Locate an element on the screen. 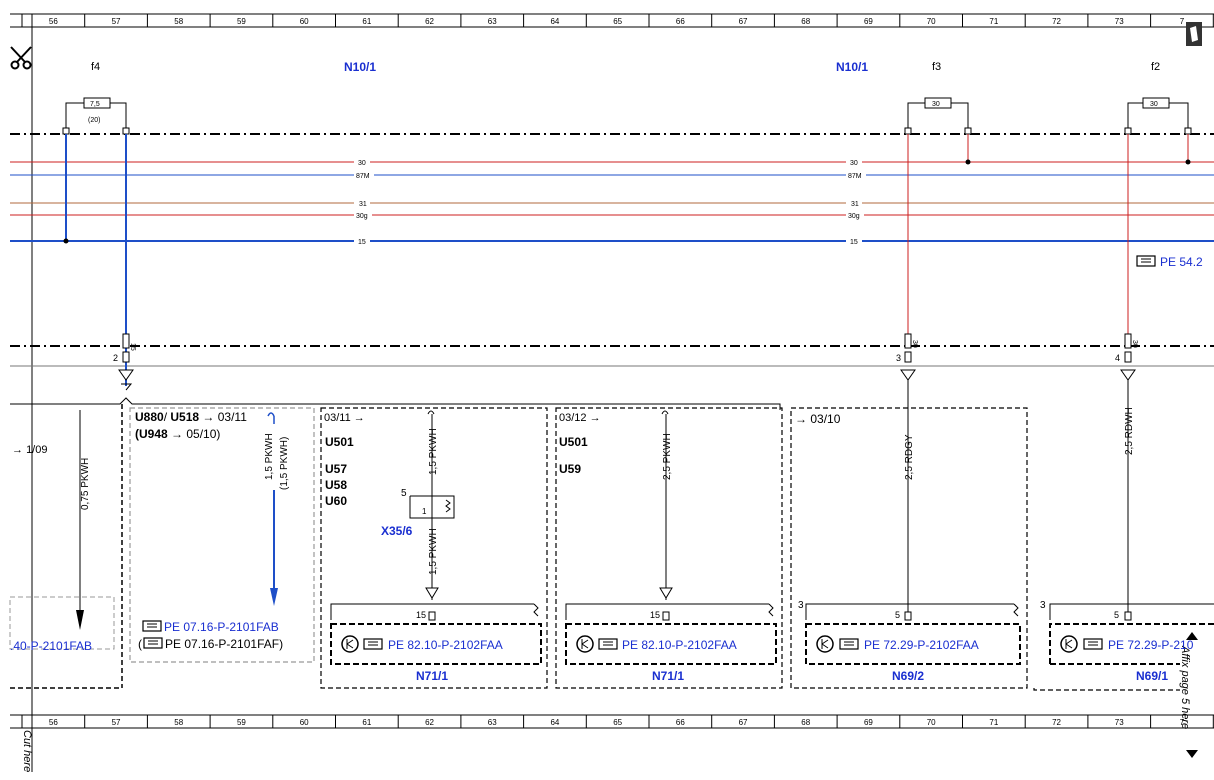 This screenshot has width=1214, height=780. connector-pin: 1 is located at coordinates (424, 511).